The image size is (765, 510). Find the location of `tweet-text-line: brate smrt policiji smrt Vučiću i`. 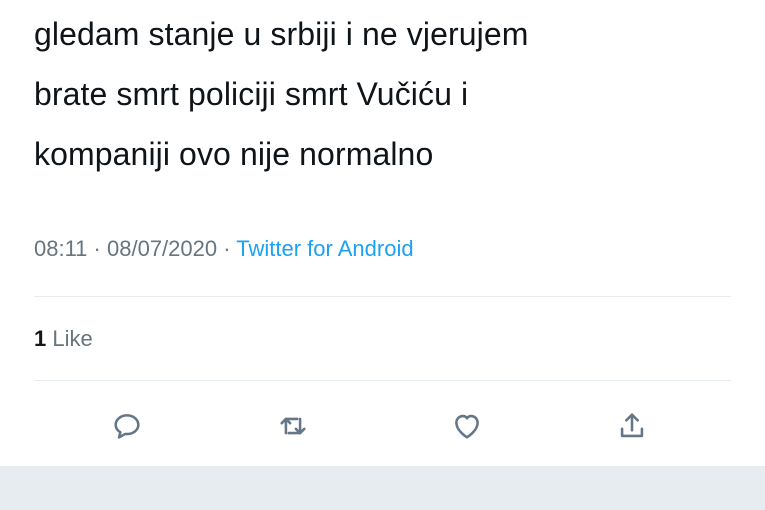

tweet-text-line: brate smrt policiji smrt Vučiću i is located at coordinates (251, 94).